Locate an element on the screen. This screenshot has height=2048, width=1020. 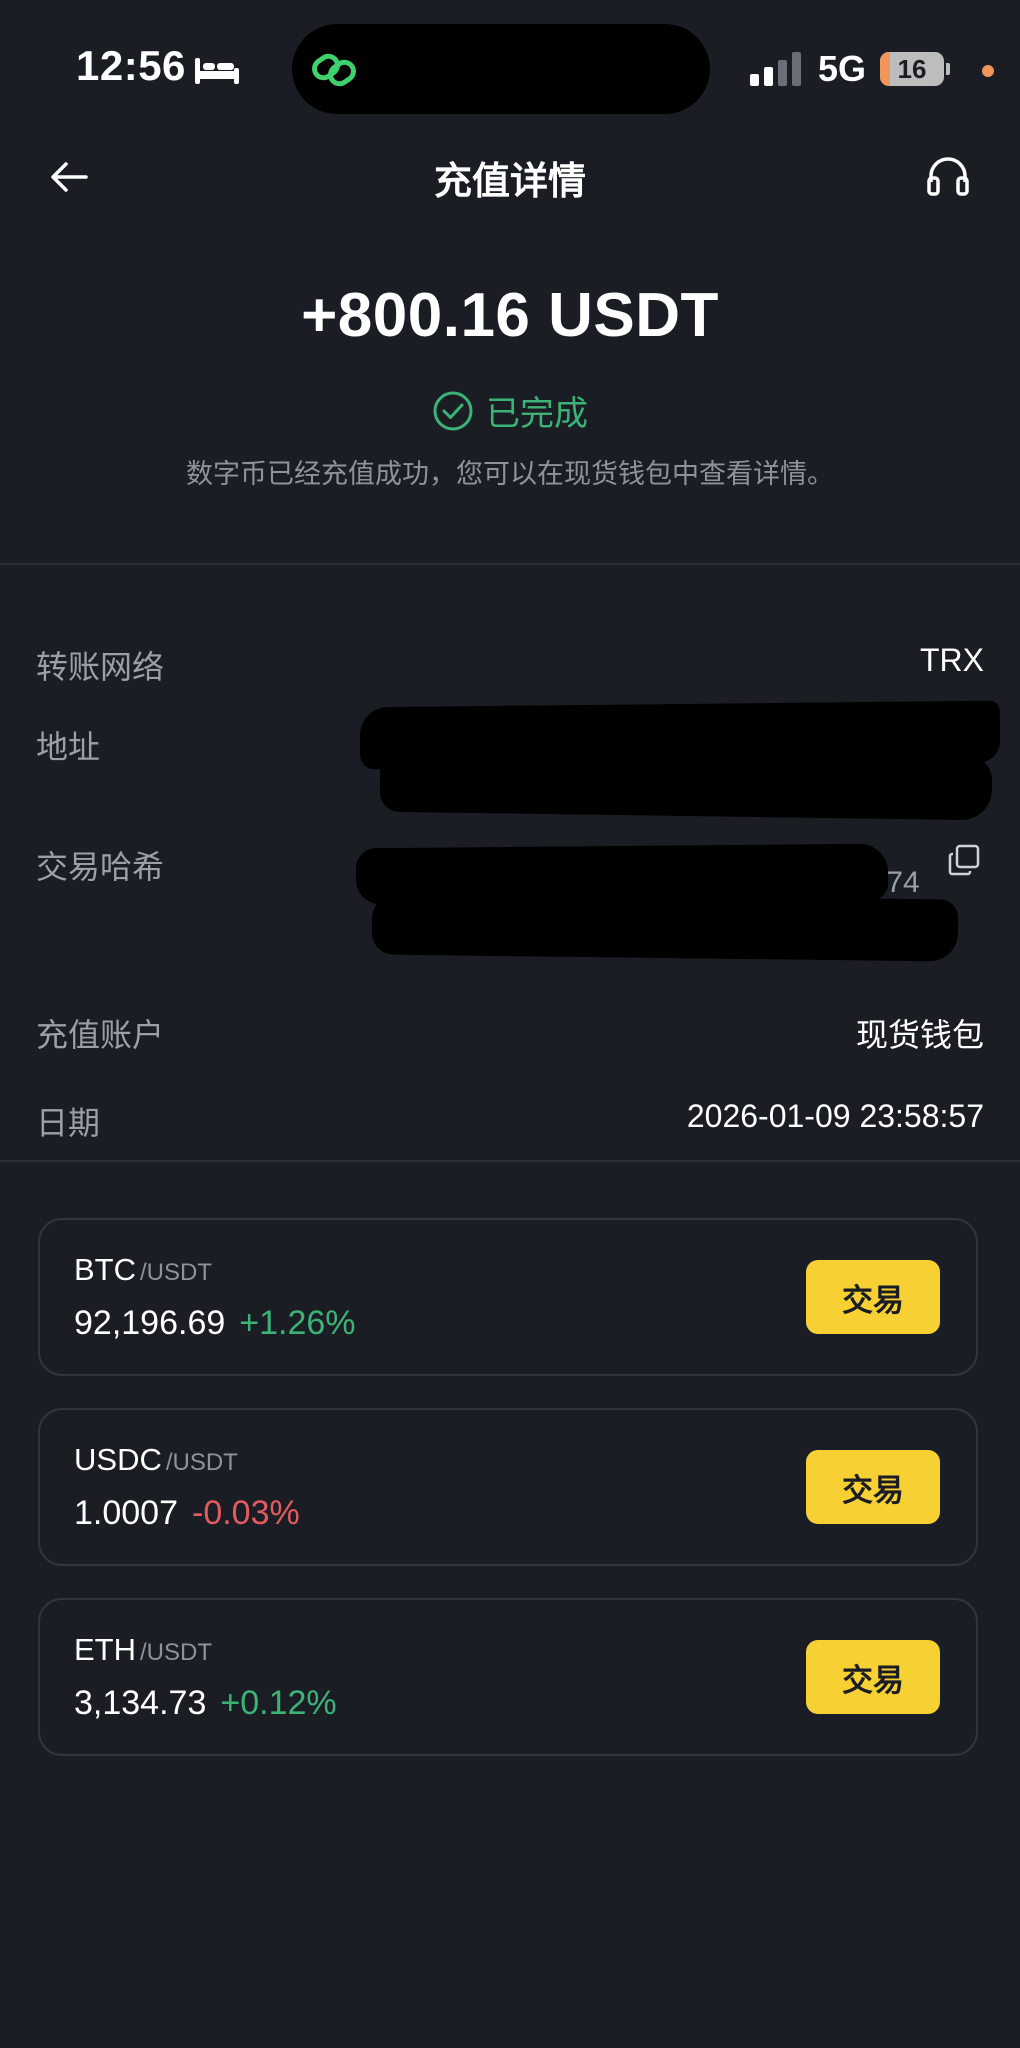
status-time: 12:56 is located at coordinates (131, 65).